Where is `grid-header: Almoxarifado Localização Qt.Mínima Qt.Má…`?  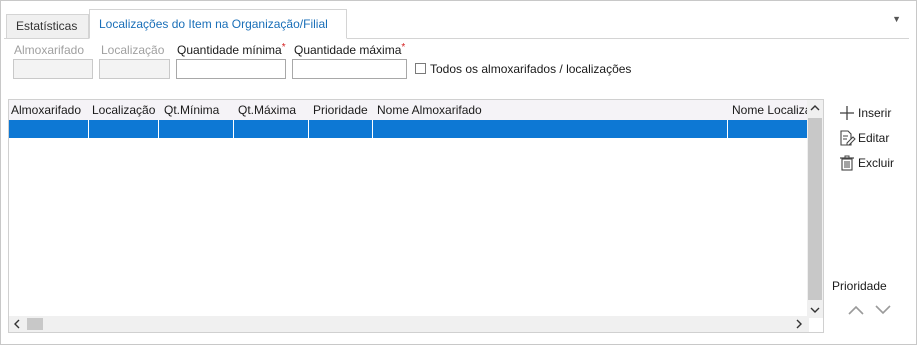 grid-header: Almoxarifado Localização Qt.Mínima Qt.Má… is located at coordinates (409, 110).